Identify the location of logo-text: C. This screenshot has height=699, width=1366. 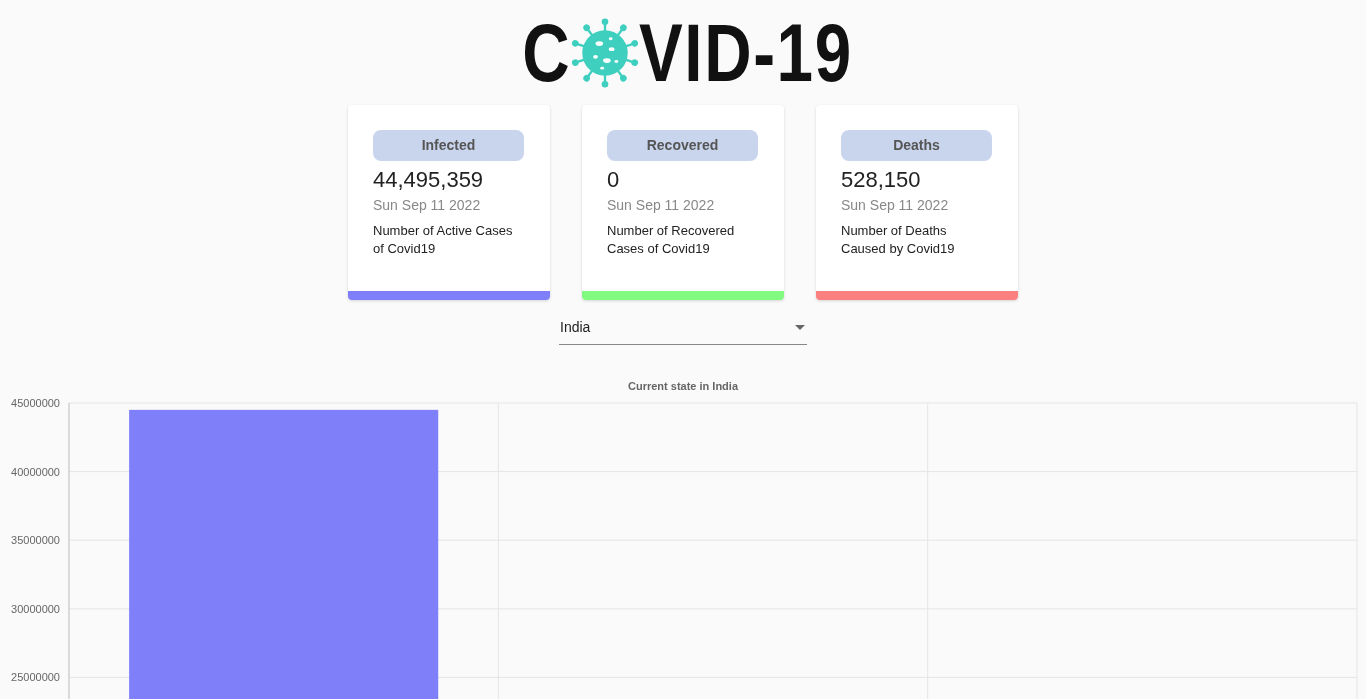
(546, 53).